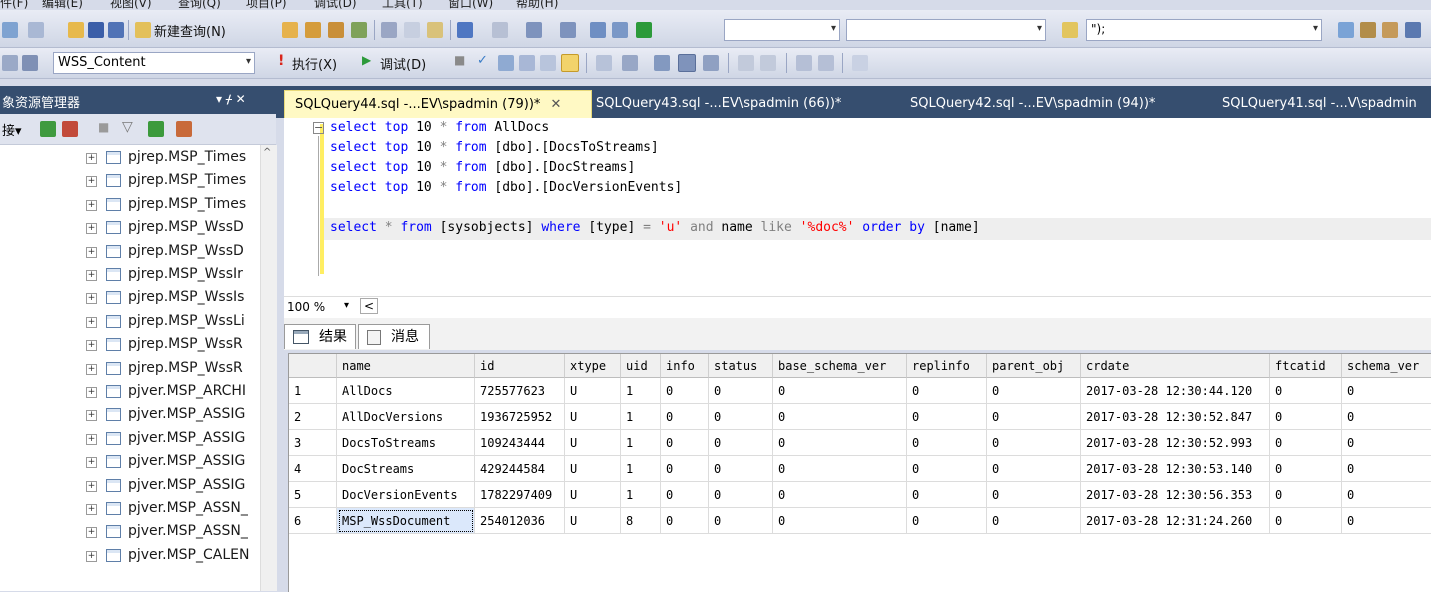 The image size is (1431, 592). What do you see at coordinates (130, 414) in the screenshot?
I see `tree-item: + pjver.MSP_ASSIG` at bounding box center [130, 414].